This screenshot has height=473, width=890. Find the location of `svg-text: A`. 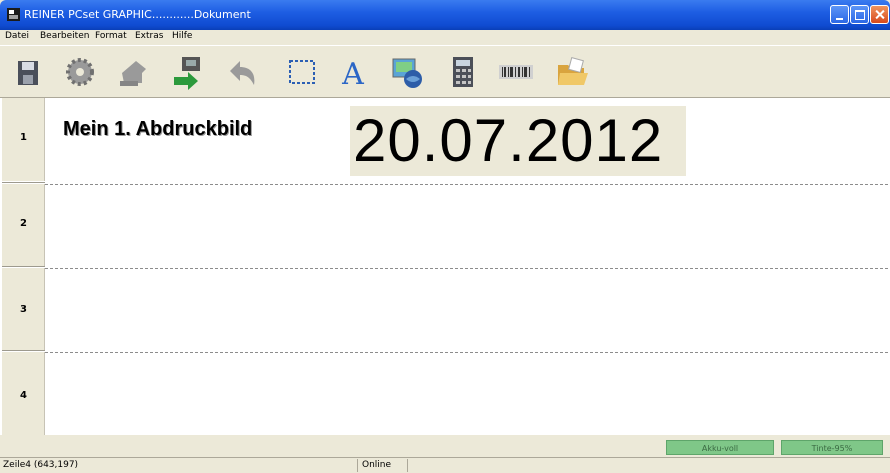

svg-text: A is located at coordinates (352, 74).